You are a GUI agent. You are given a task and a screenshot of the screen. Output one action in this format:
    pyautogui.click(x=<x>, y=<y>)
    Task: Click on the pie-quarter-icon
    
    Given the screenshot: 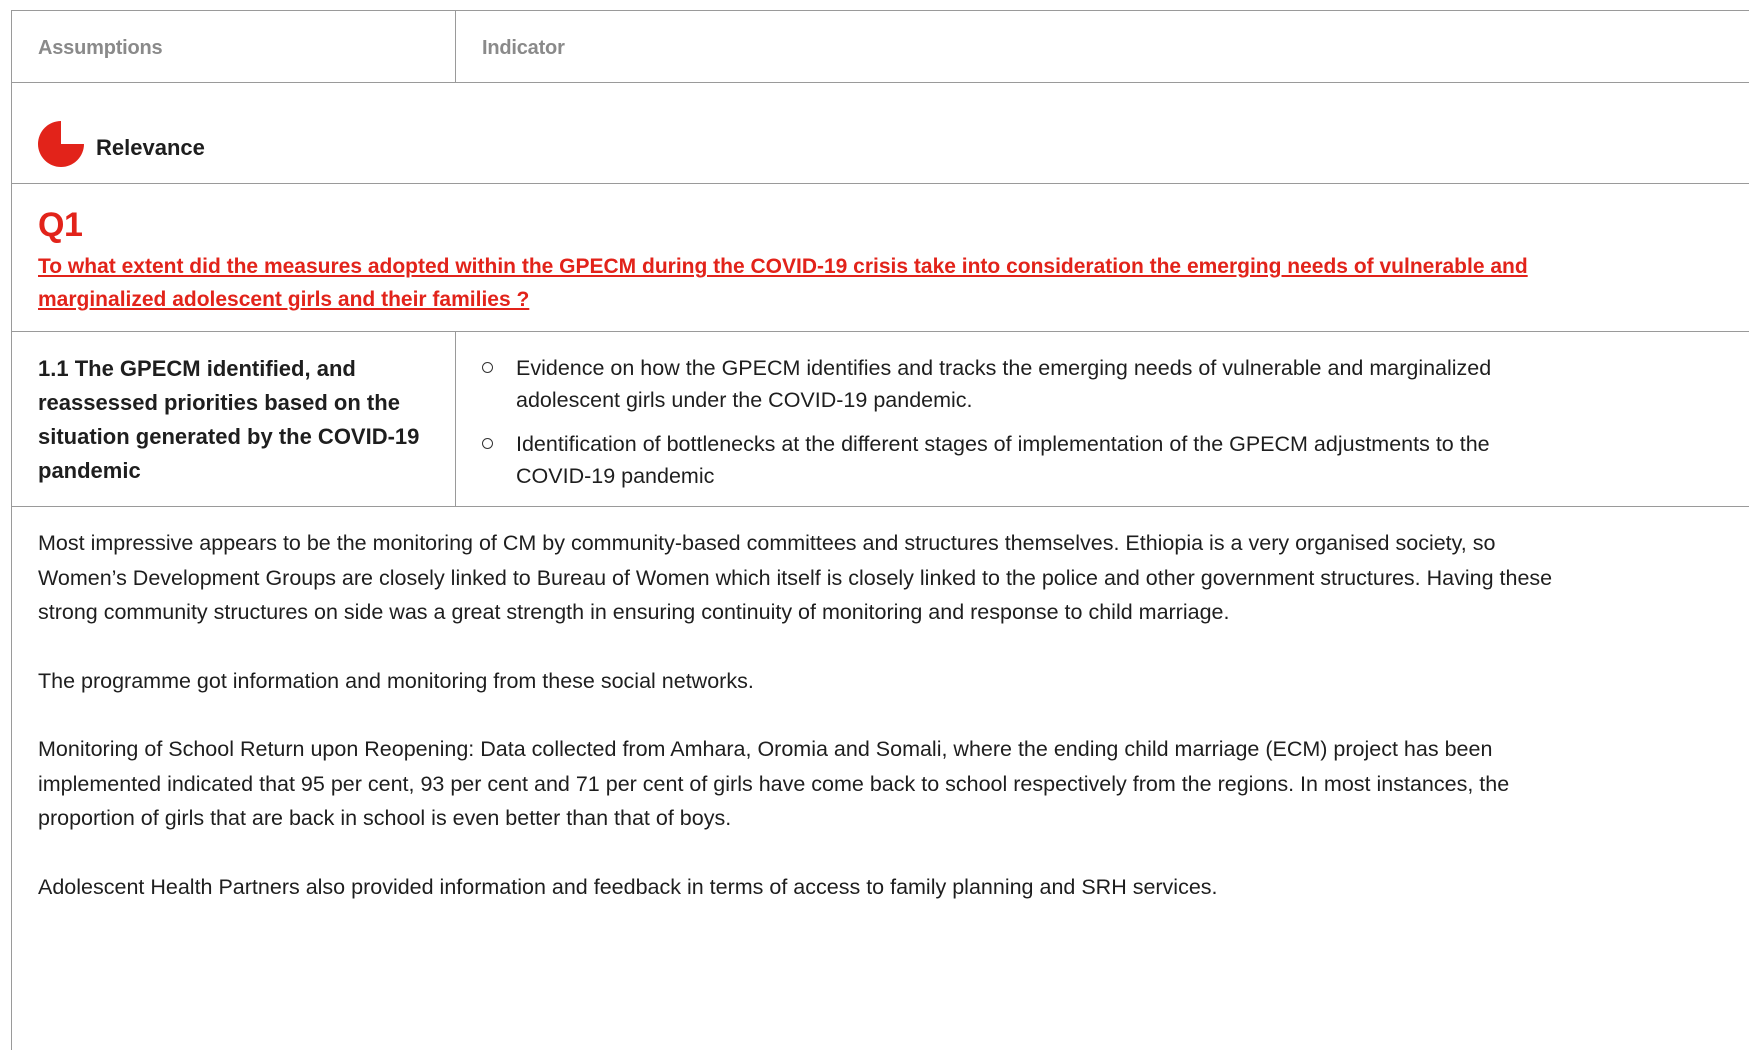 What is the action you would take?
    pyautogui.click(x=61, y=144)
    